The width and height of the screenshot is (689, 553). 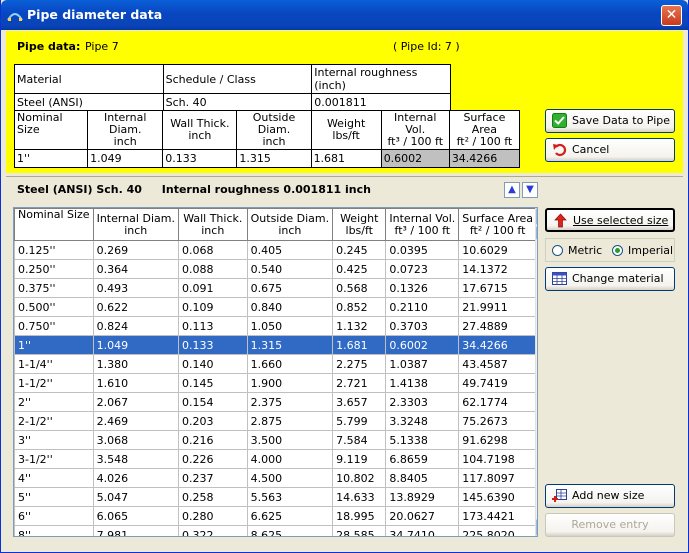 I want to click on cell-internal-diam: 7.981, so click(x=135, y=530).